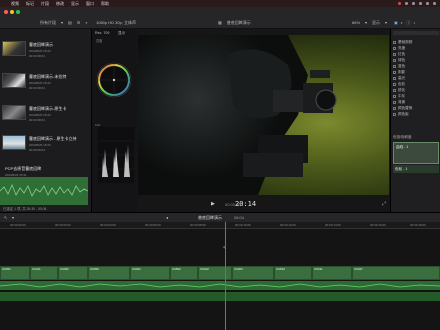 Image resolution: width=440 pixels, height=330 pixels. Describe the element at coordinates (6, 12) in the screenshot. I see `close-icon` at that location.